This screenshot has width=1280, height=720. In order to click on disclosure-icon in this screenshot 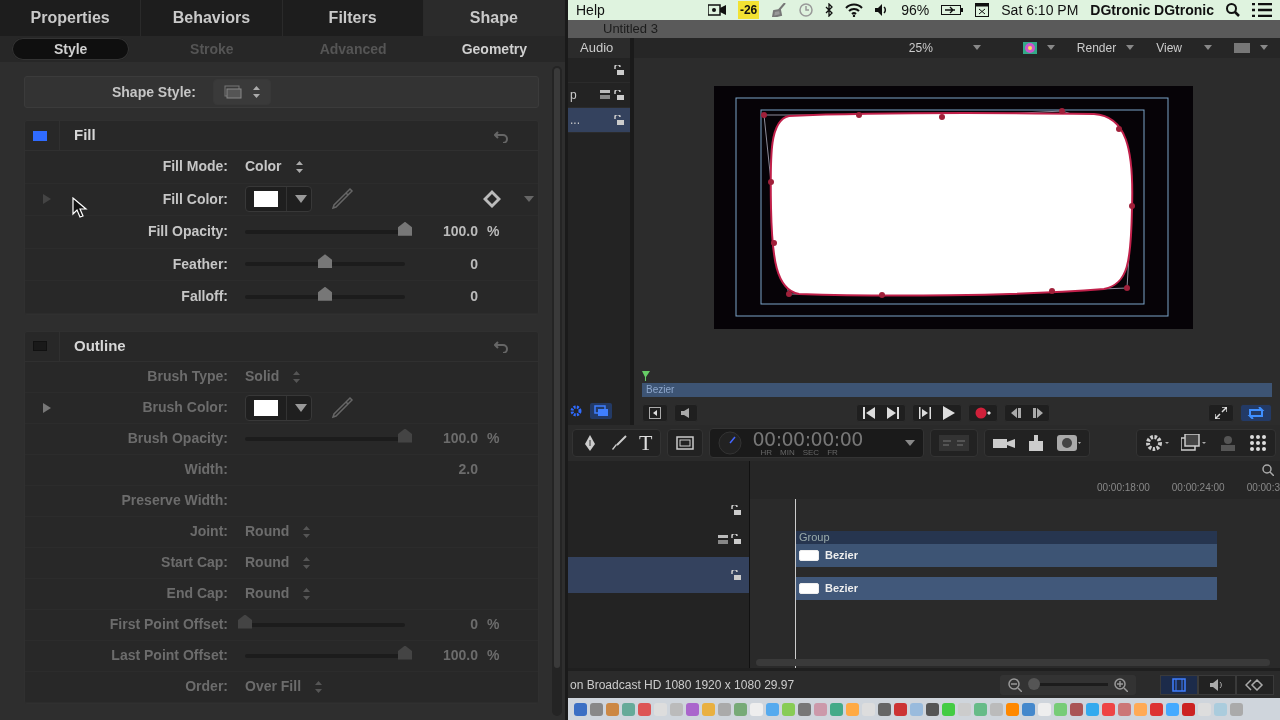, I will do `click(47, 407)`.